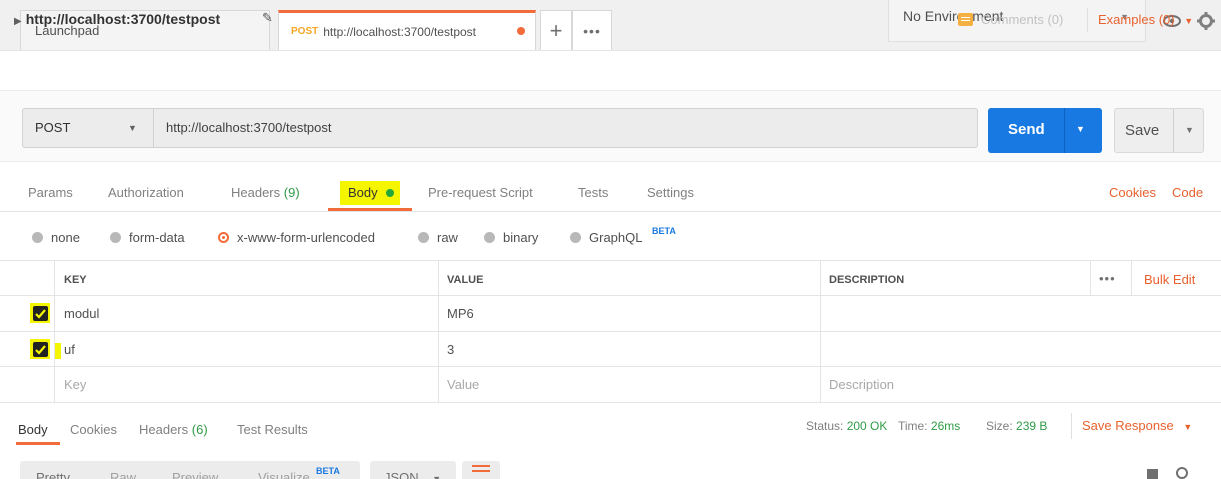 The height and width of the screenshot is (479, 1221). What do you see at coordinates (272, 429) in the screenshot?
I see `response-tab-test-results: Test Results` at bounding box center [272, 429].